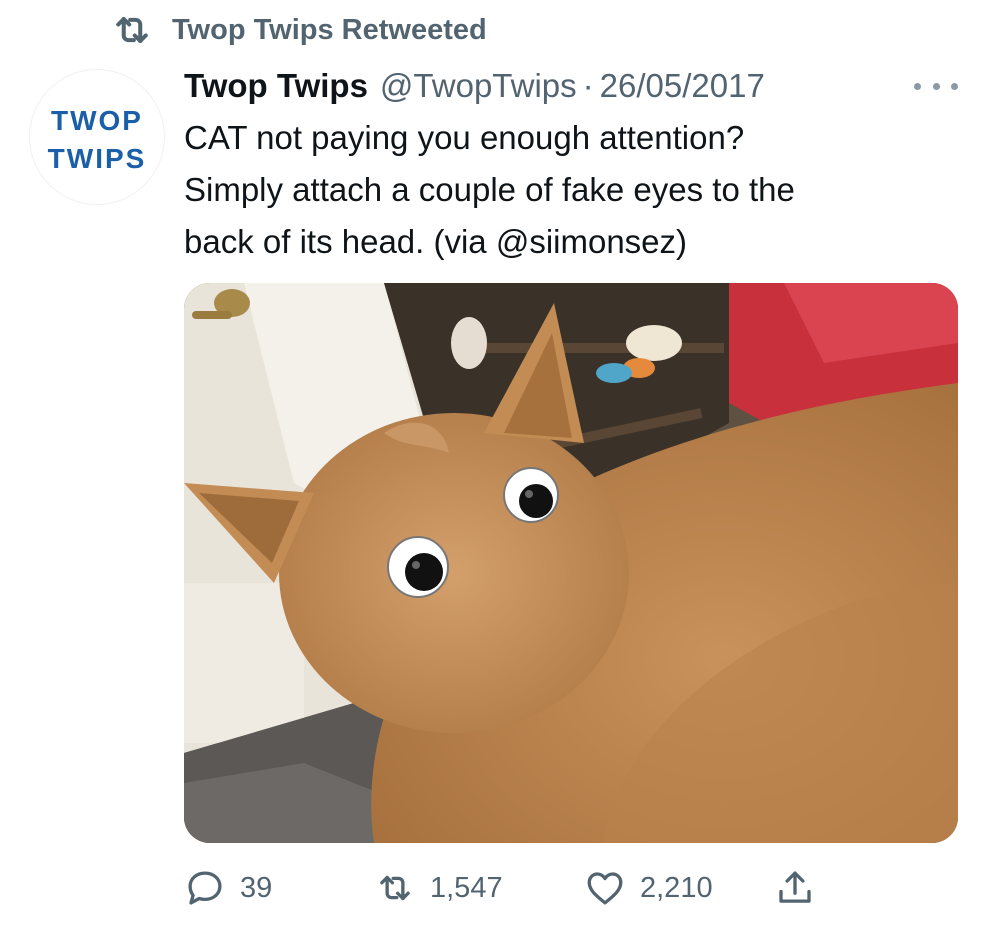  I want to click on more-options-button, so click(936, 86).